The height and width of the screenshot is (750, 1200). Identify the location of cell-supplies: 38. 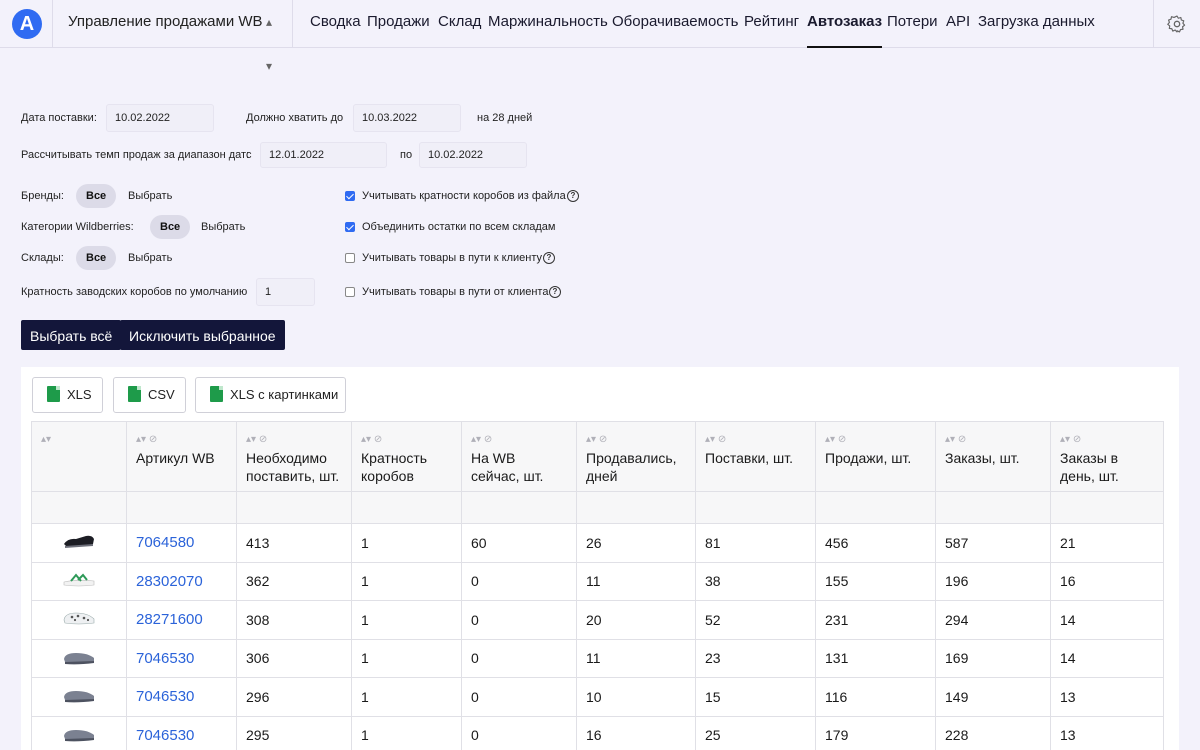
(755, 581).